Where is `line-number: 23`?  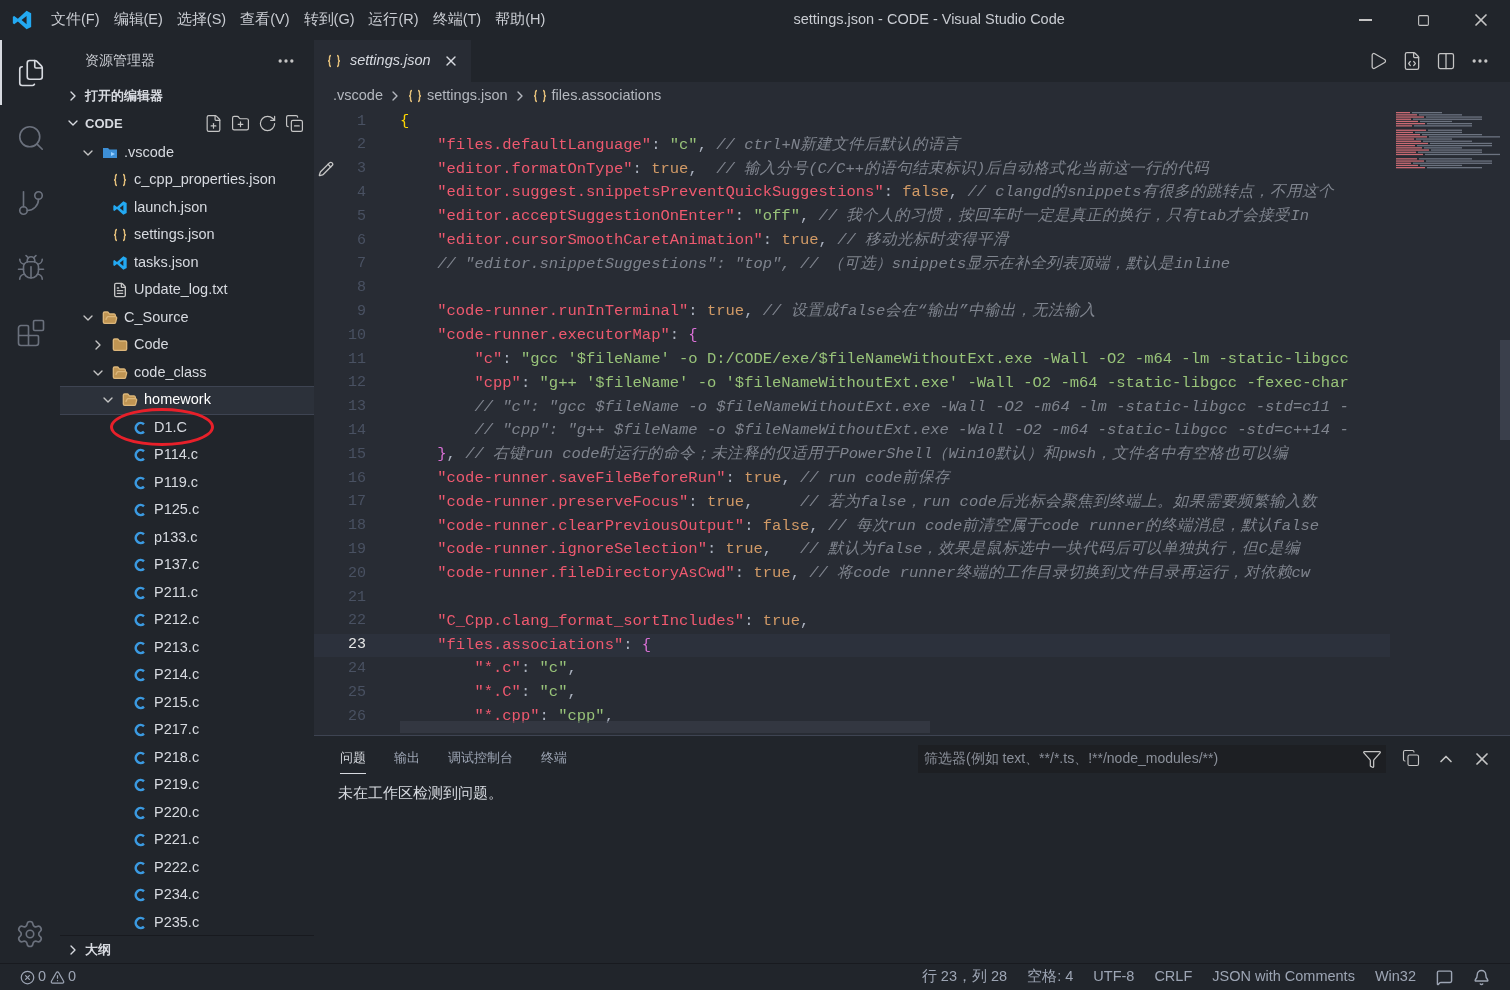 line-number: 23 is located at coordinates (357, 645).